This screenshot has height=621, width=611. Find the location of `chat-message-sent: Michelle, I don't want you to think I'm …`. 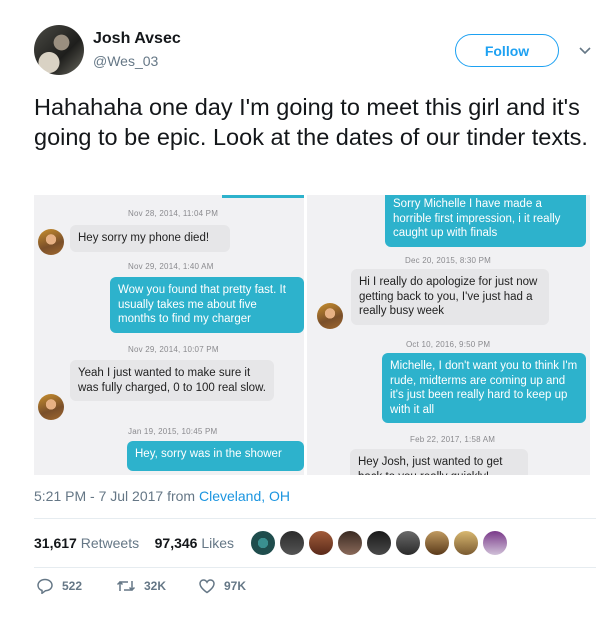

chat-message-sent: Michelle, I don't want you to think I'm … is located at coordinates (484, 388).